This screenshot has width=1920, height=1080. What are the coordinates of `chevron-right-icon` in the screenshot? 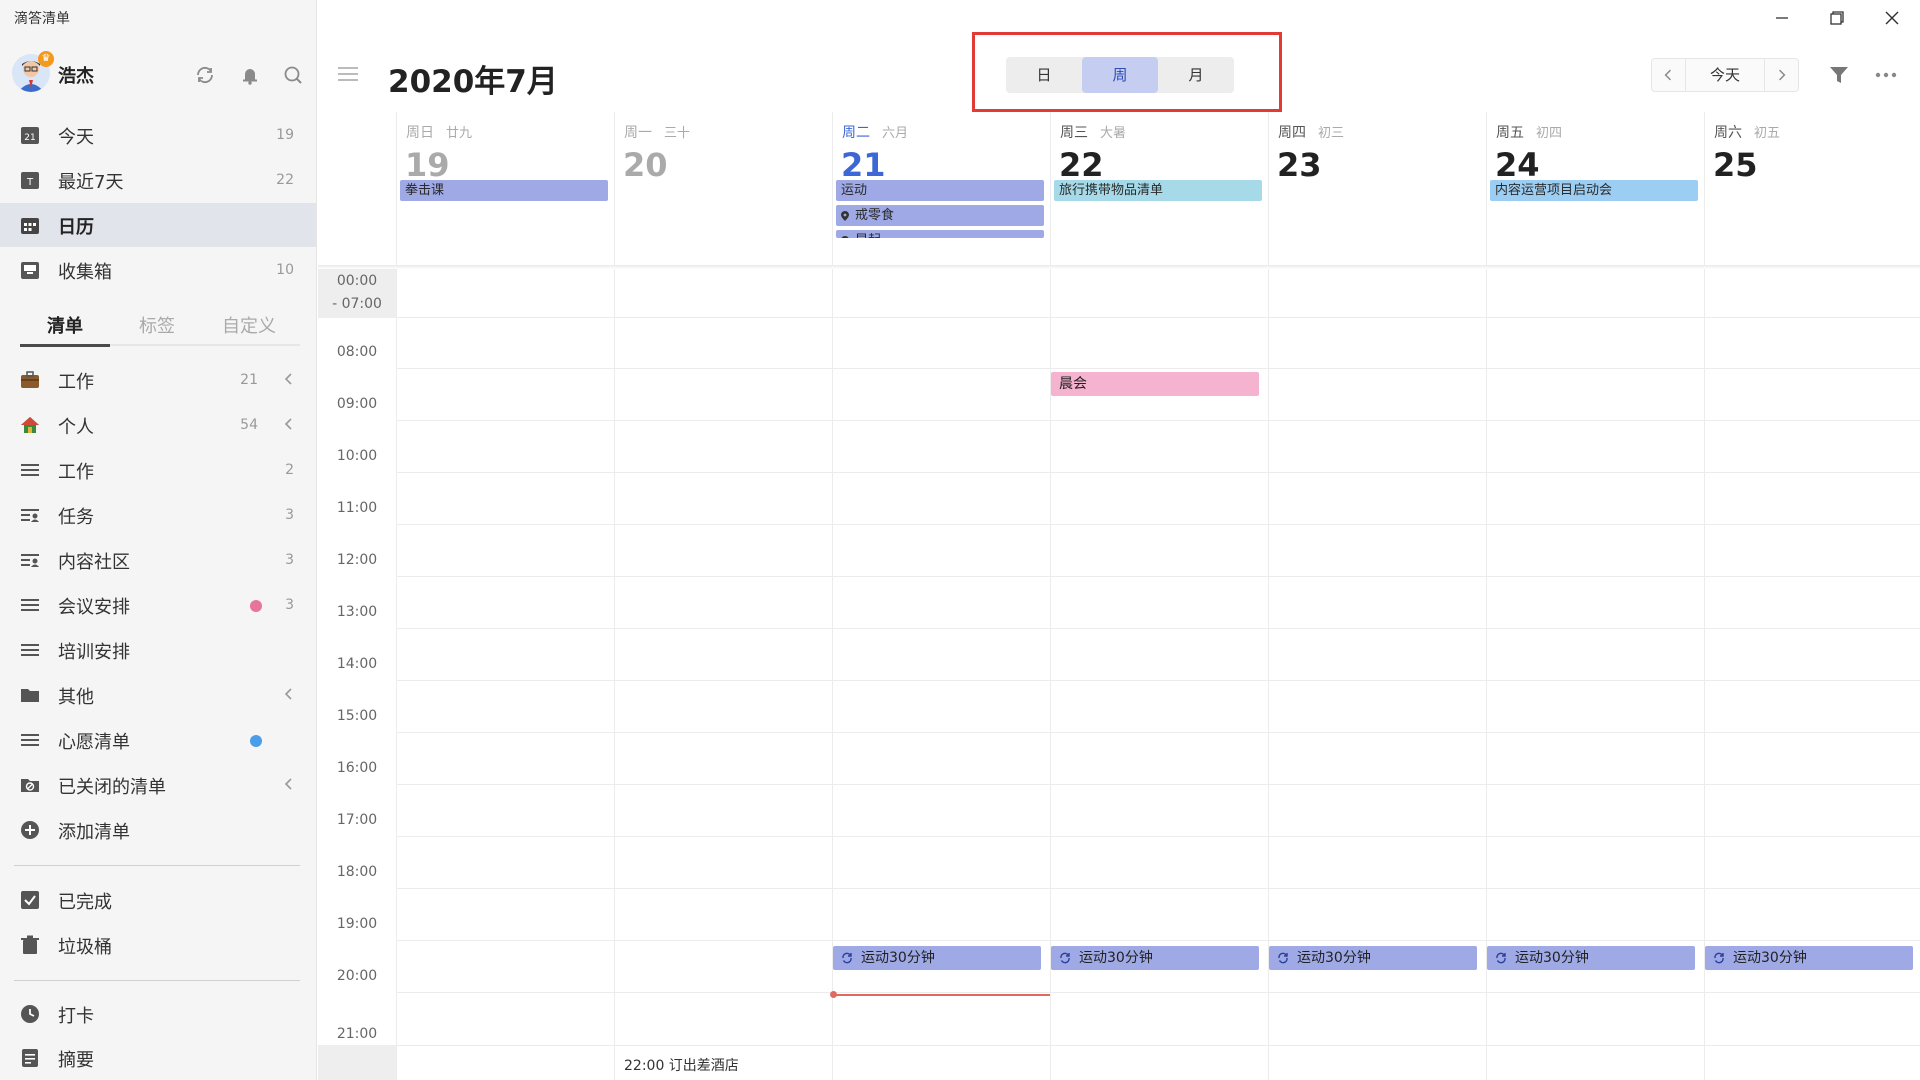 It's located at (1781, 75).